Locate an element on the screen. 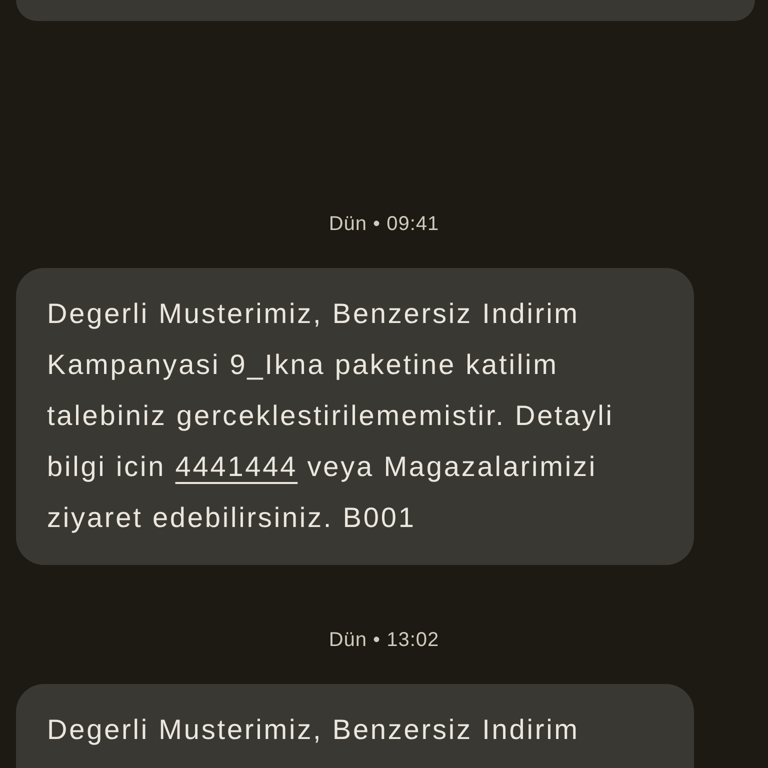 This screenshot has width=768, height=768. message-bubble: Degerli Musterimiz, Benzersiz Indirim is located at coordinates (355, 726).